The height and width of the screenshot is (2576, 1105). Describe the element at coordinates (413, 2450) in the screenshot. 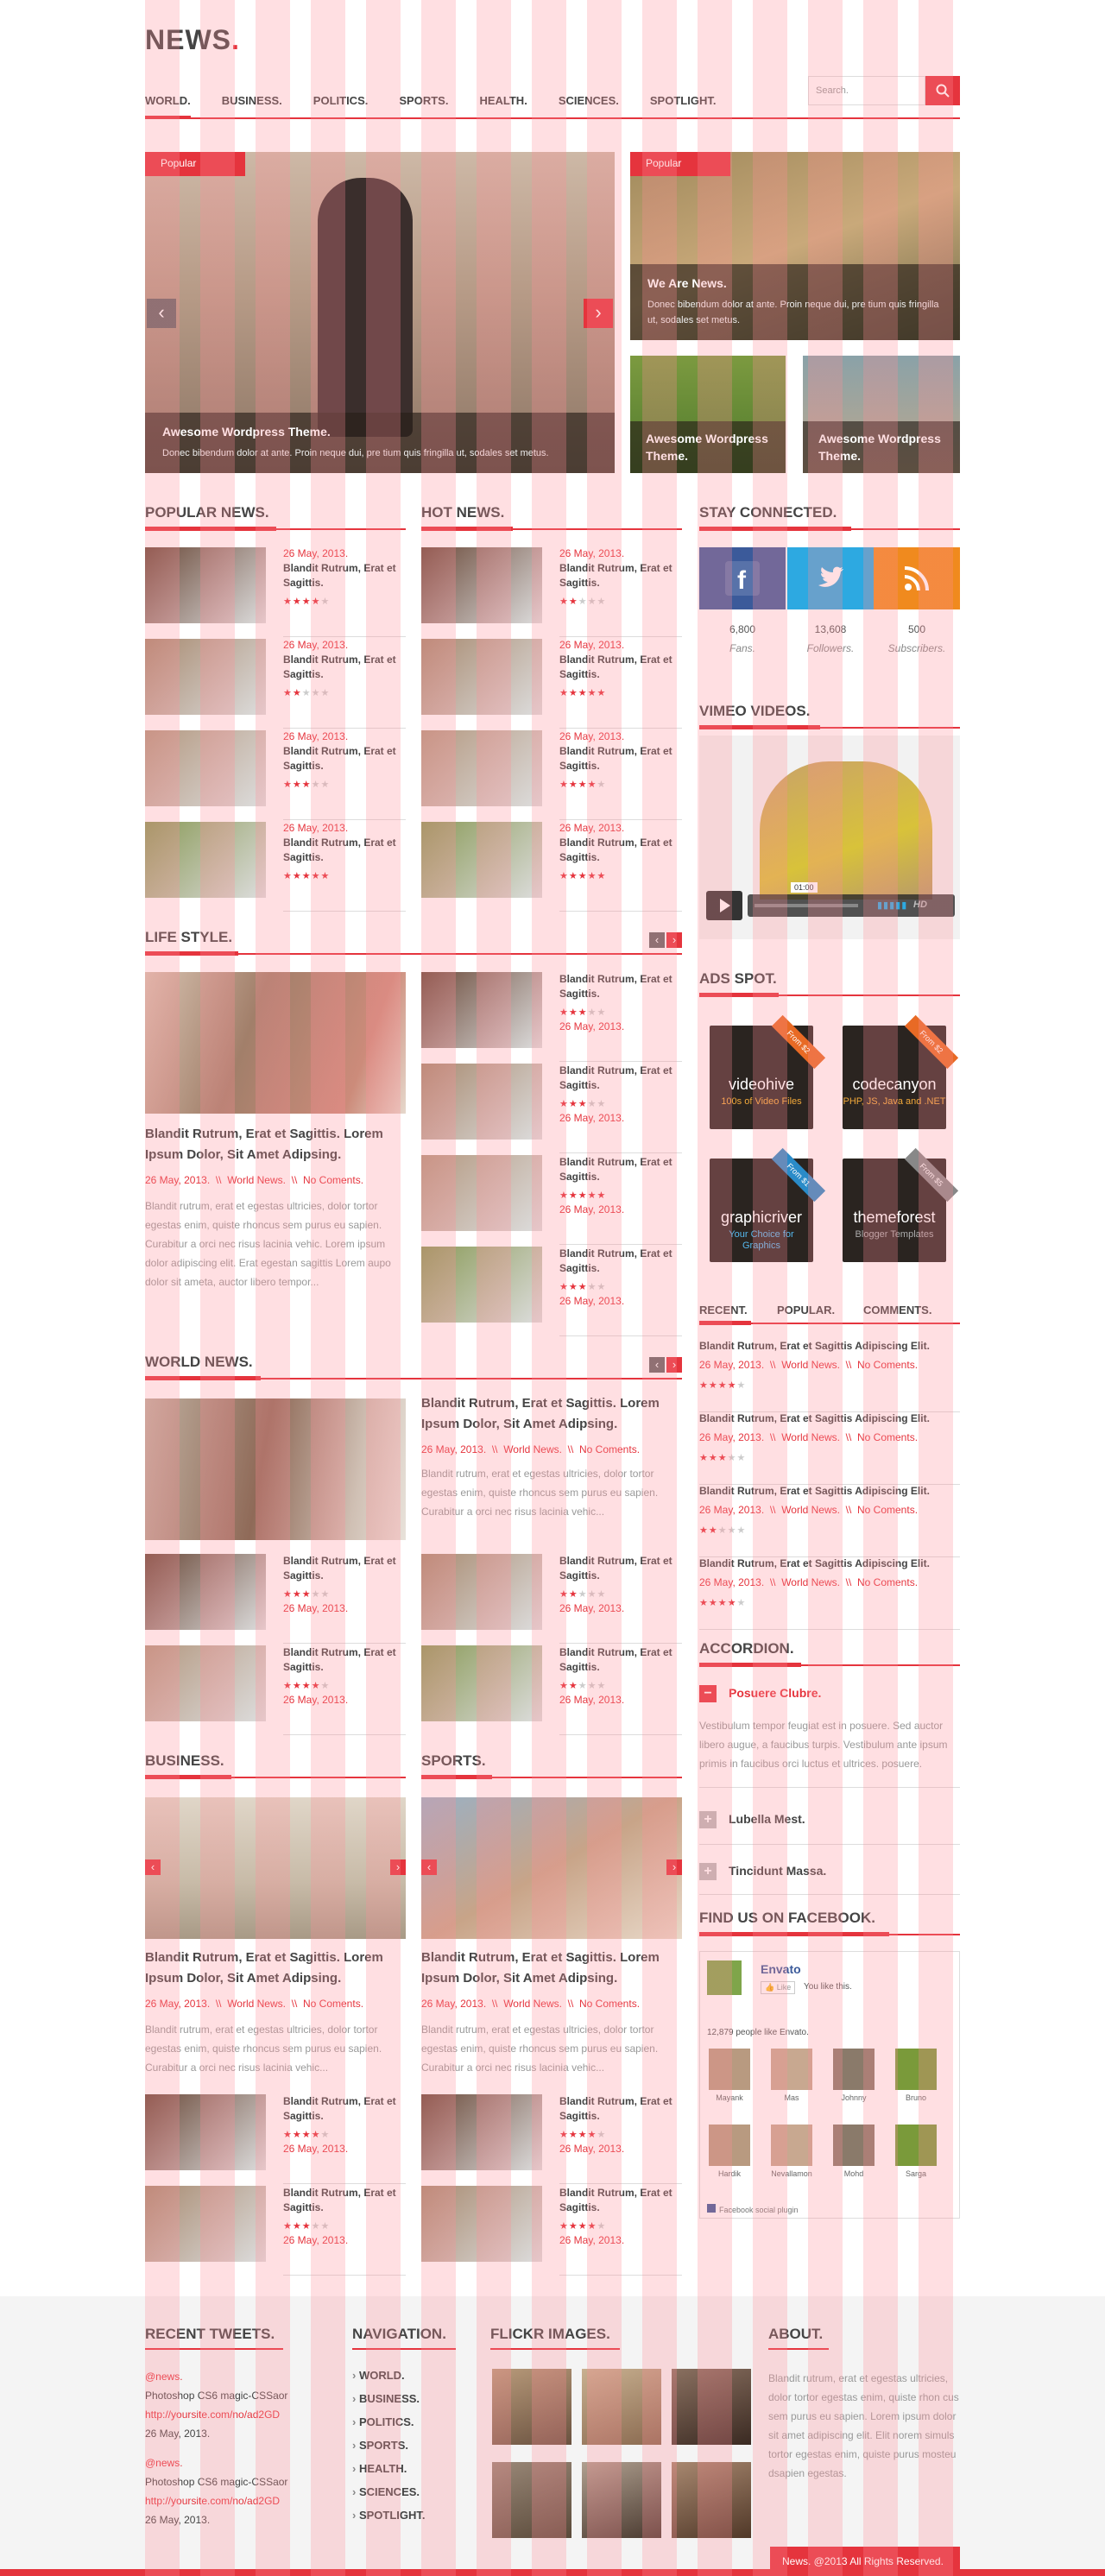

I see `footer-nav-sports: SPORTS.` at that location.